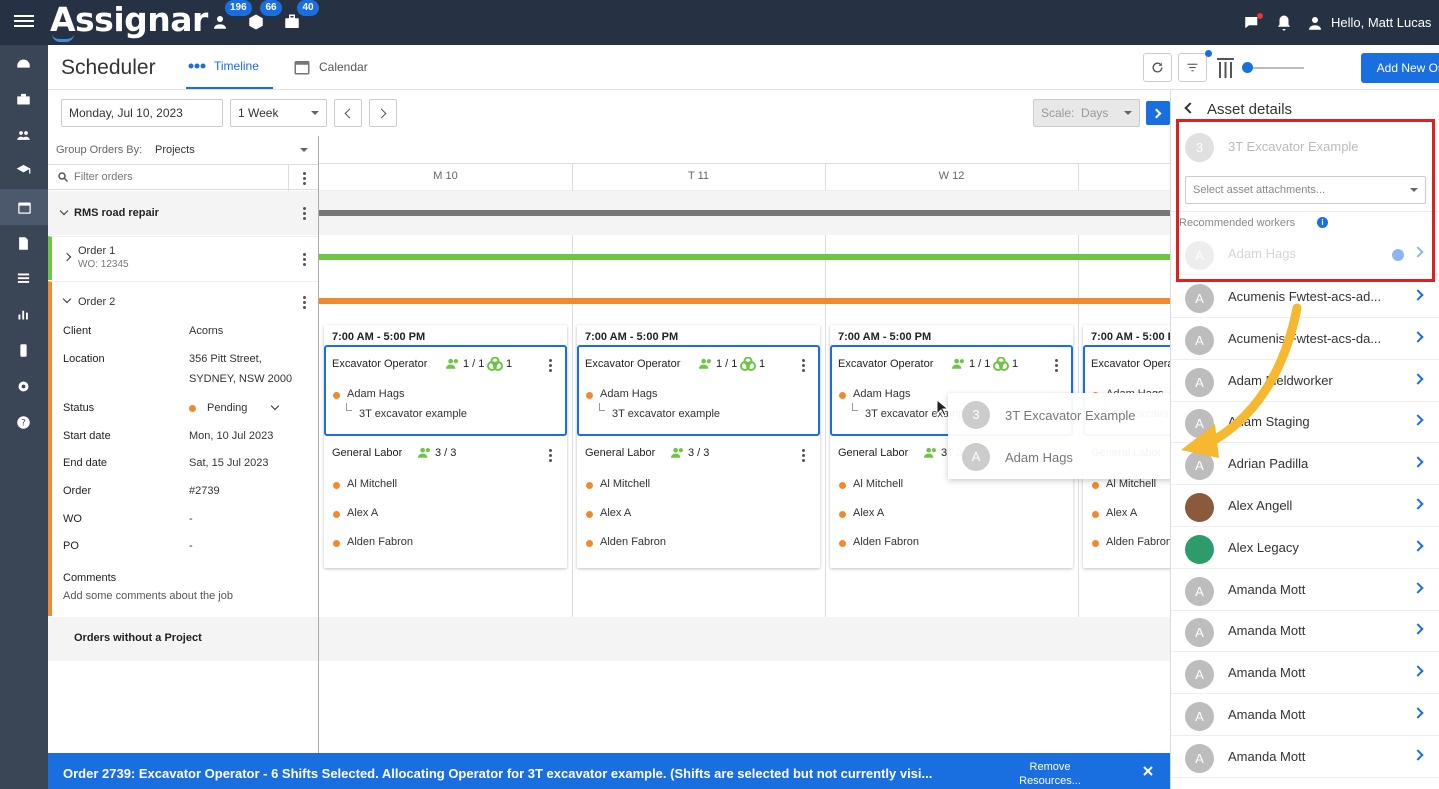 This screenshot has height=789, width=1439. I want to click on next-week-button, so click(383, 113).